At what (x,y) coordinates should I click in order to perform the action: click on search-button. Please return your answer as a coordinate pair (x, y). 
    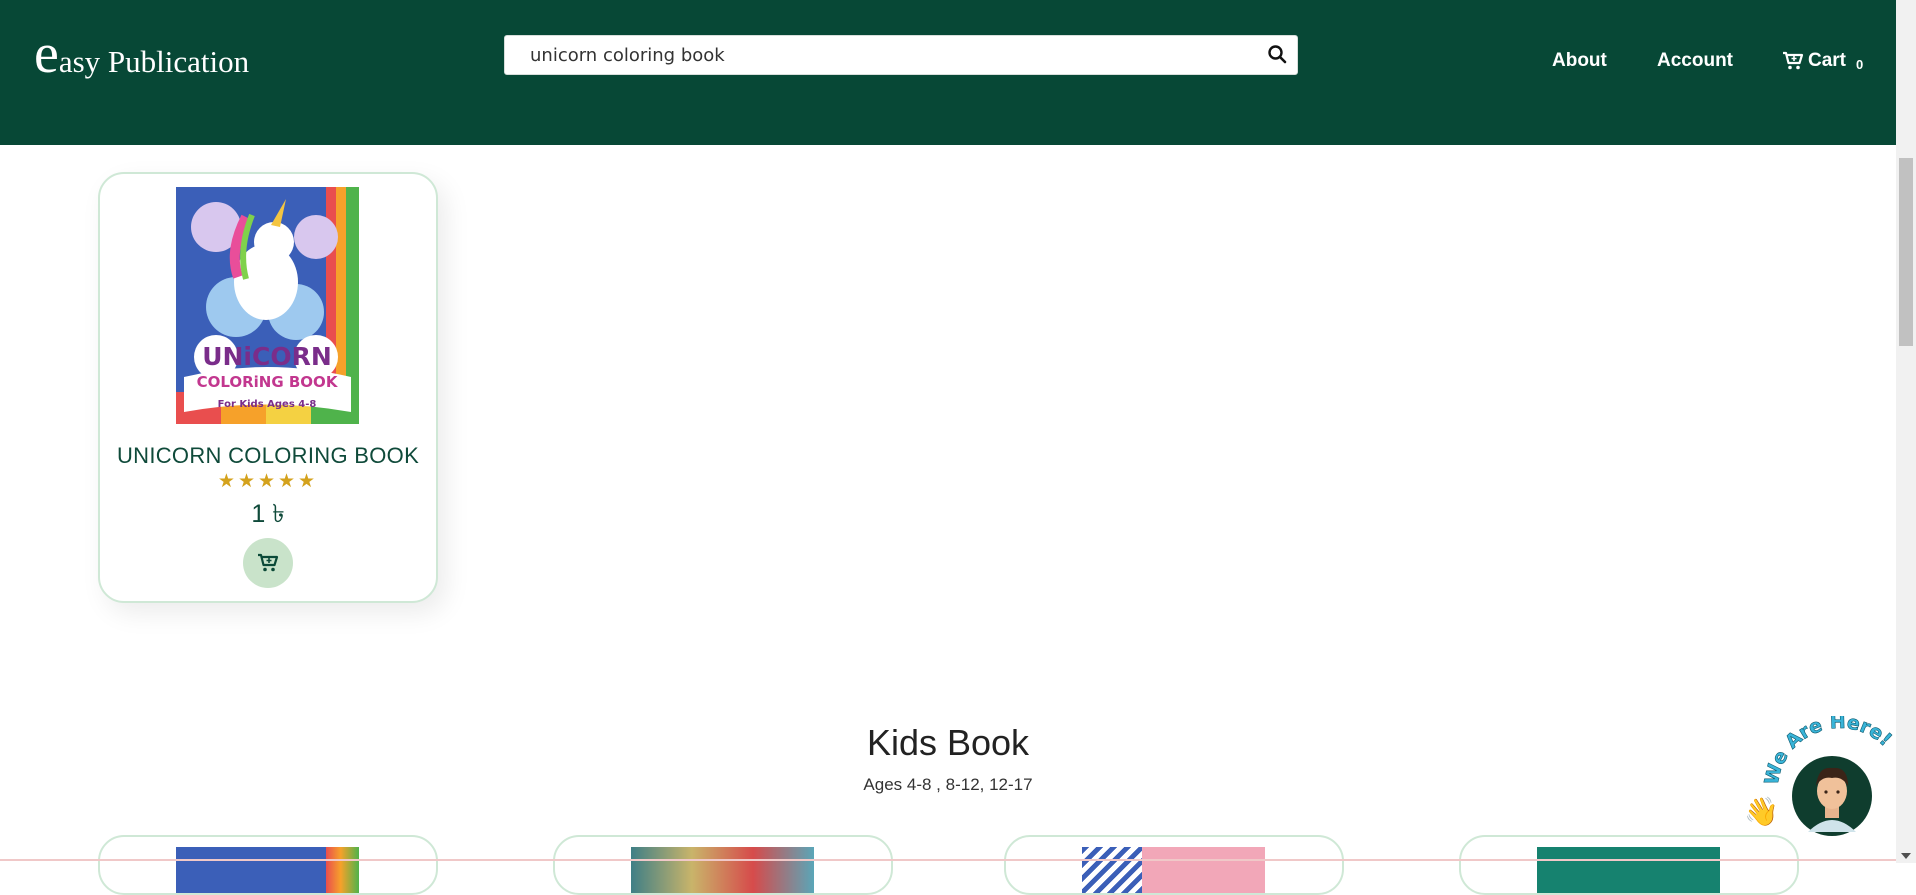
    Looking at the image, I should click on (1277, 55).